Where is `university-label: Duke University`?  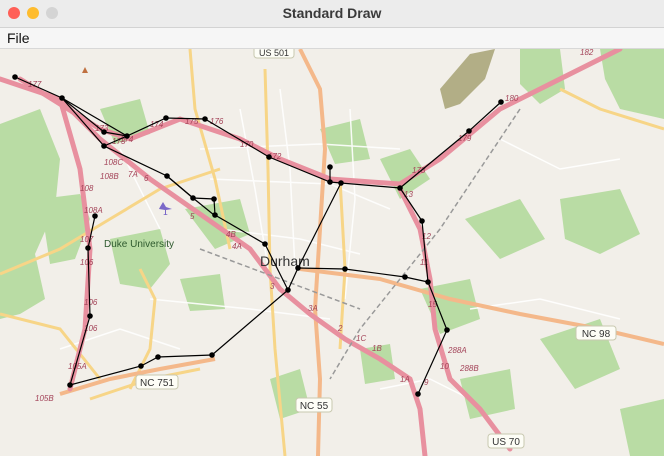
university-label: Duke University is located at coordinates (139, 244).